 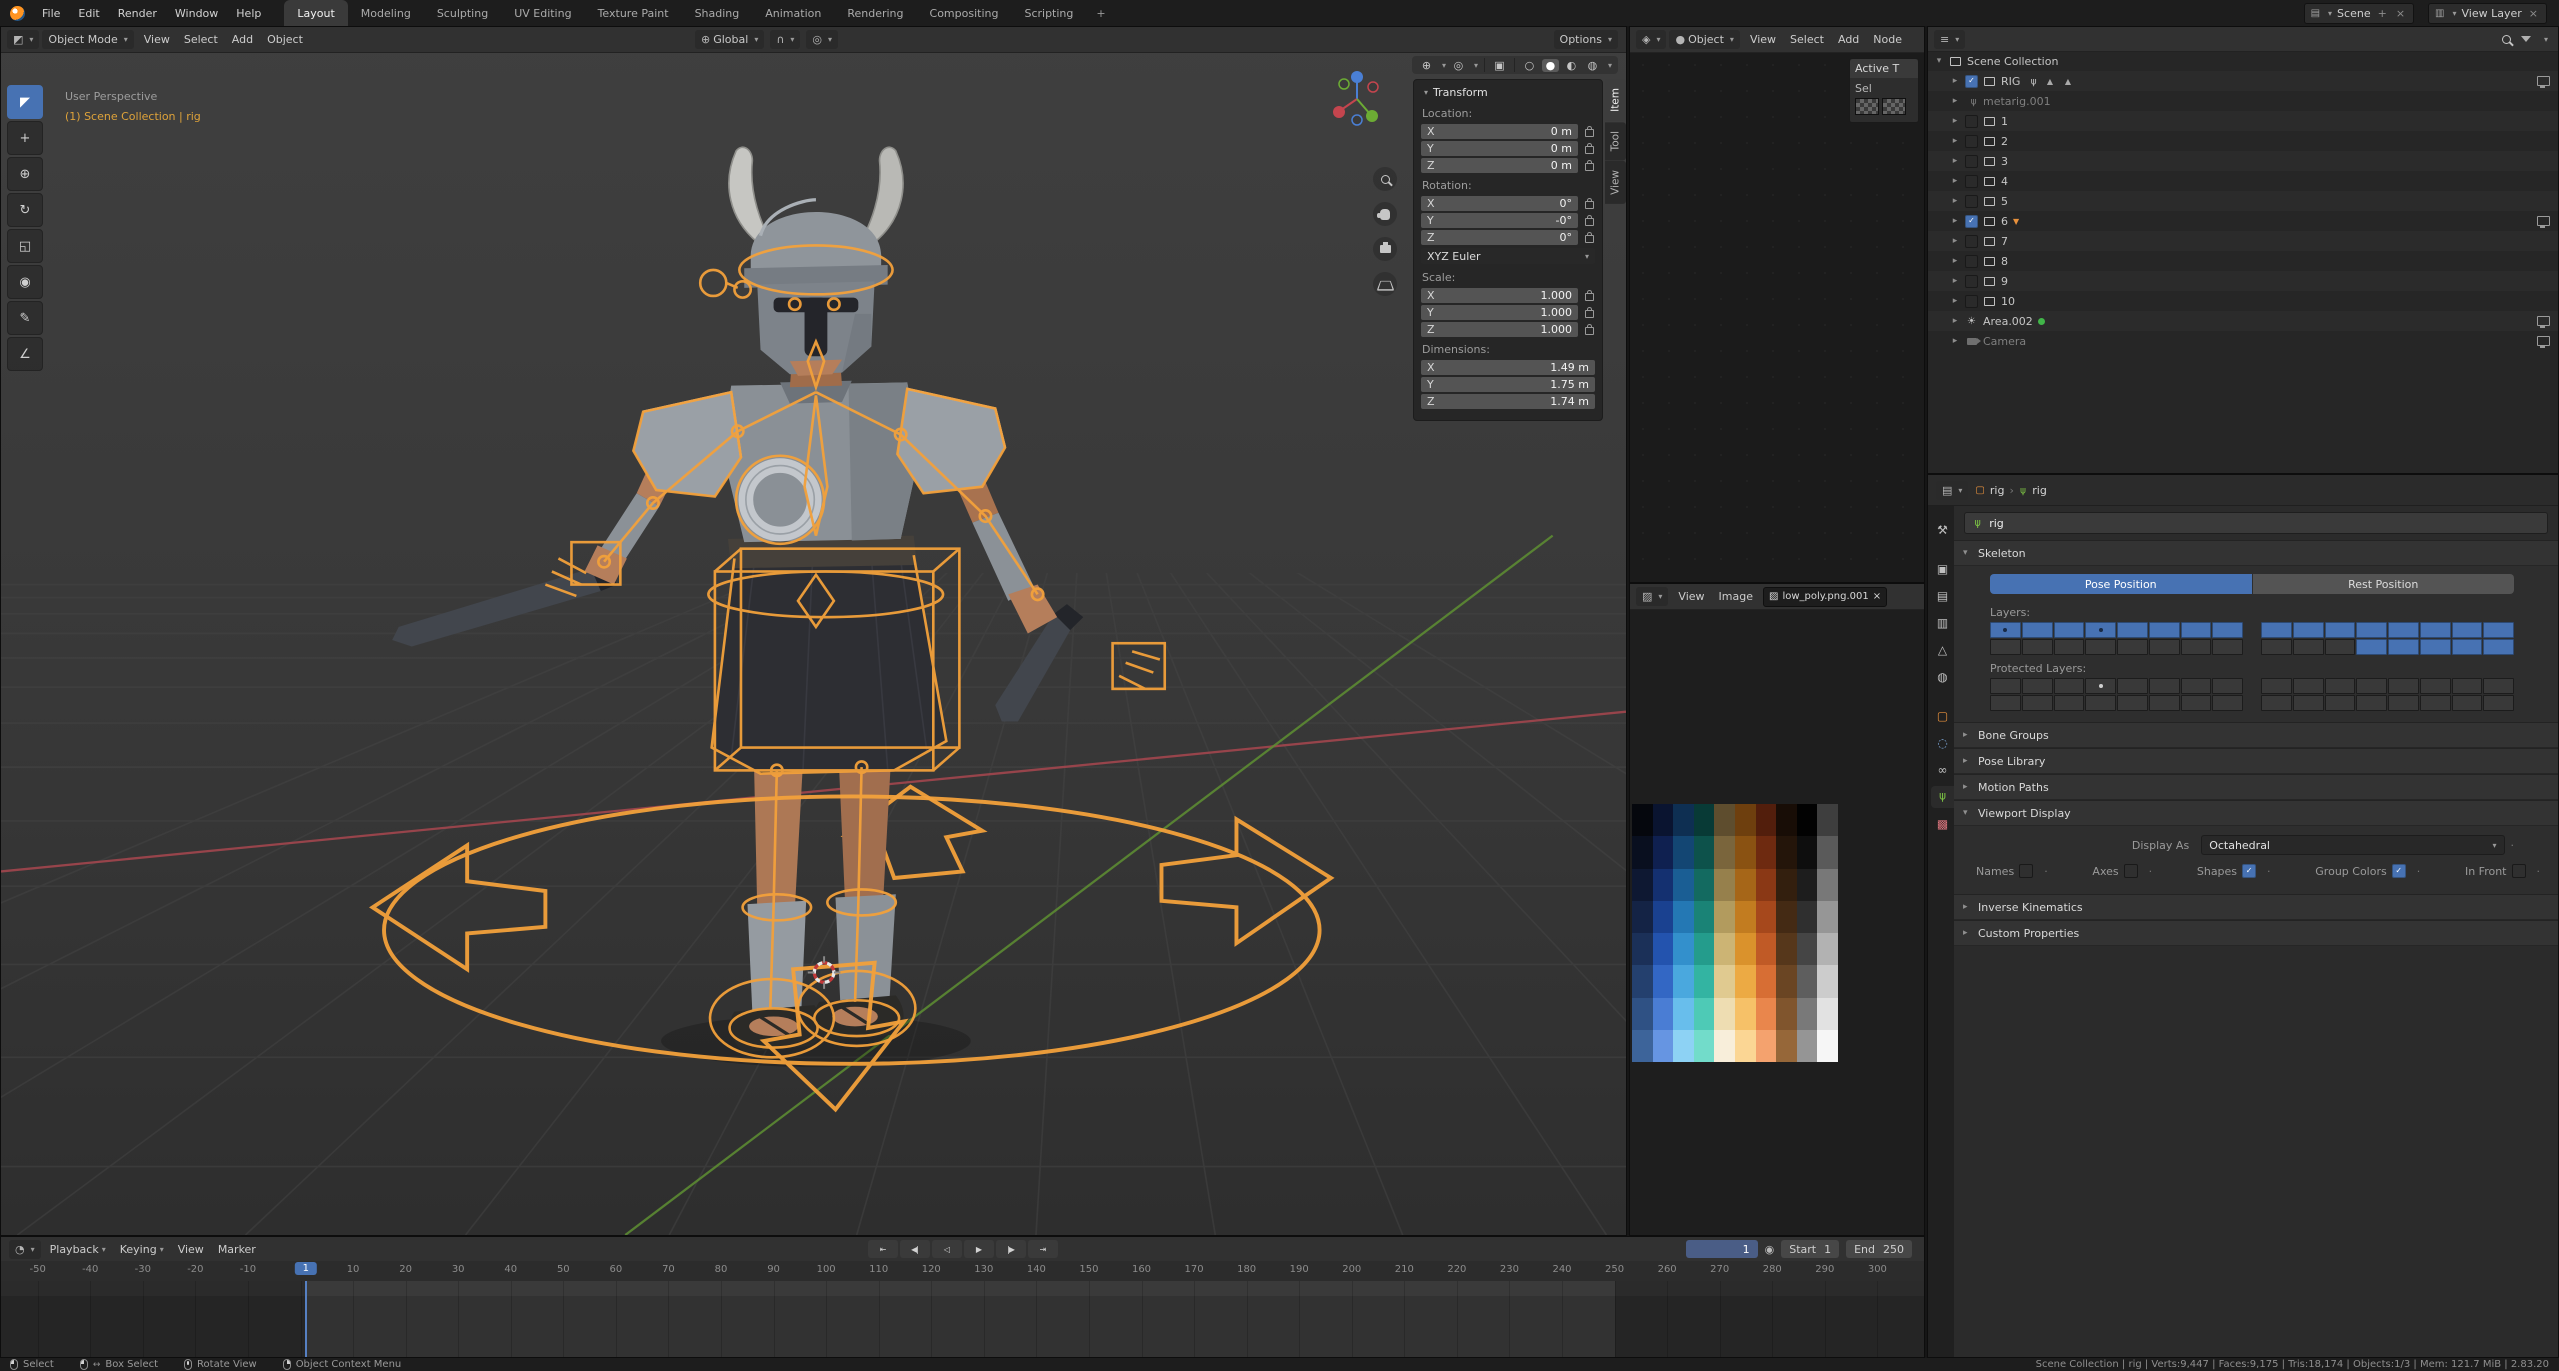 What do you see at coordinates (25, 102) in the screenshot?
I see `tool-select-box: ◤` at bounding box center [25, 102].